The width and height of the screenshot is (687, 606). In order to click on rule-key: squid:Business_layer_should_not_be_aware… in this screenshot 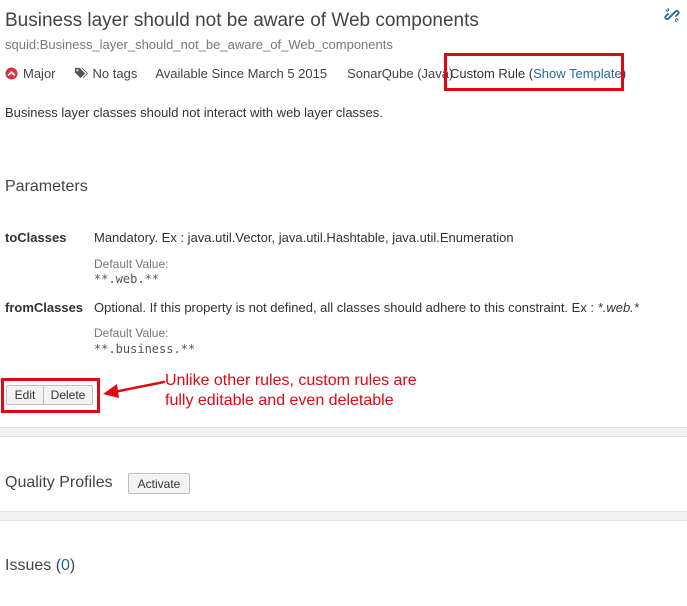, I will do `click(199, 44)`.